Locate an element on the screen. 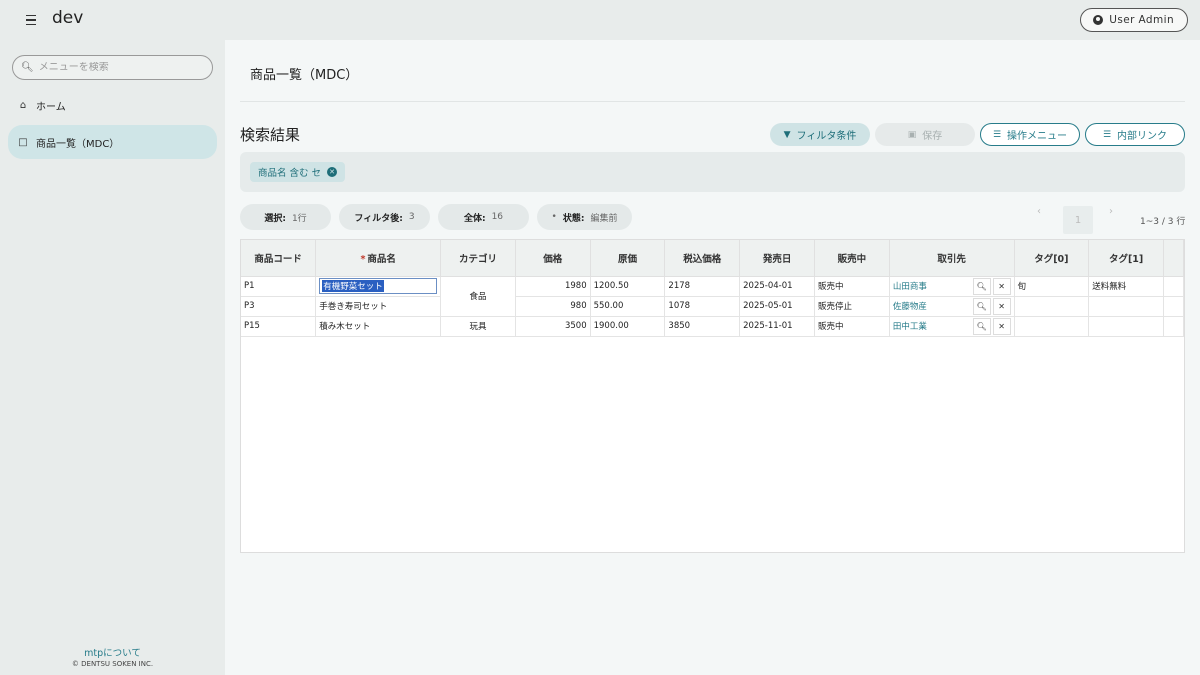 The image size is (1200, 675). column-header is located at coordinates (1173, 258).